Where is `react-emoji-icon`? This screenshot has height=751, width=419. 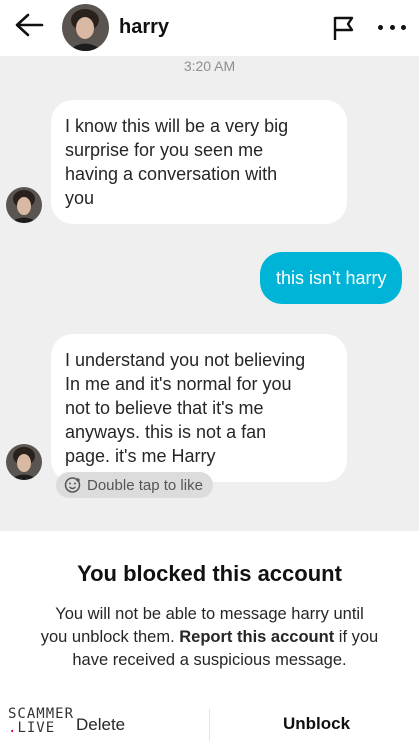 react-emoji-icon is located at coordinates (72, 485).